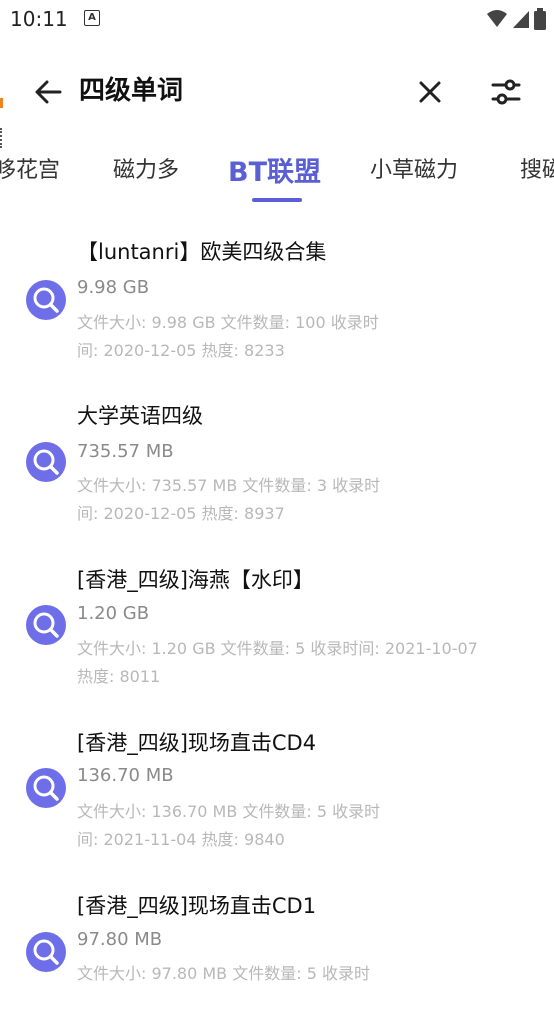  I want to click on tab-1: 磁力多, so click(146, 168).